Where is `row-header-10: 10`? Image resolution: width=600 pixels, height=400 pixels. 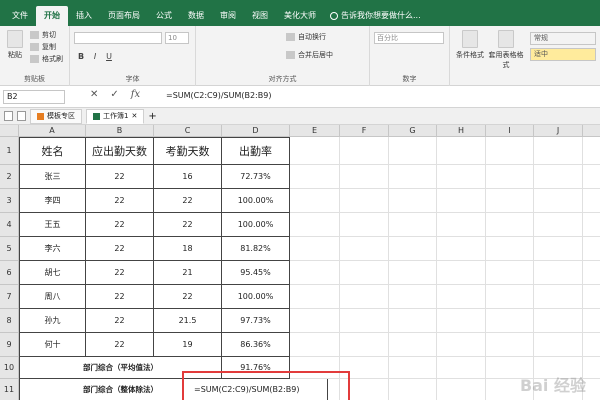 row-header-10: 10 is located at coordinates (9, 368).